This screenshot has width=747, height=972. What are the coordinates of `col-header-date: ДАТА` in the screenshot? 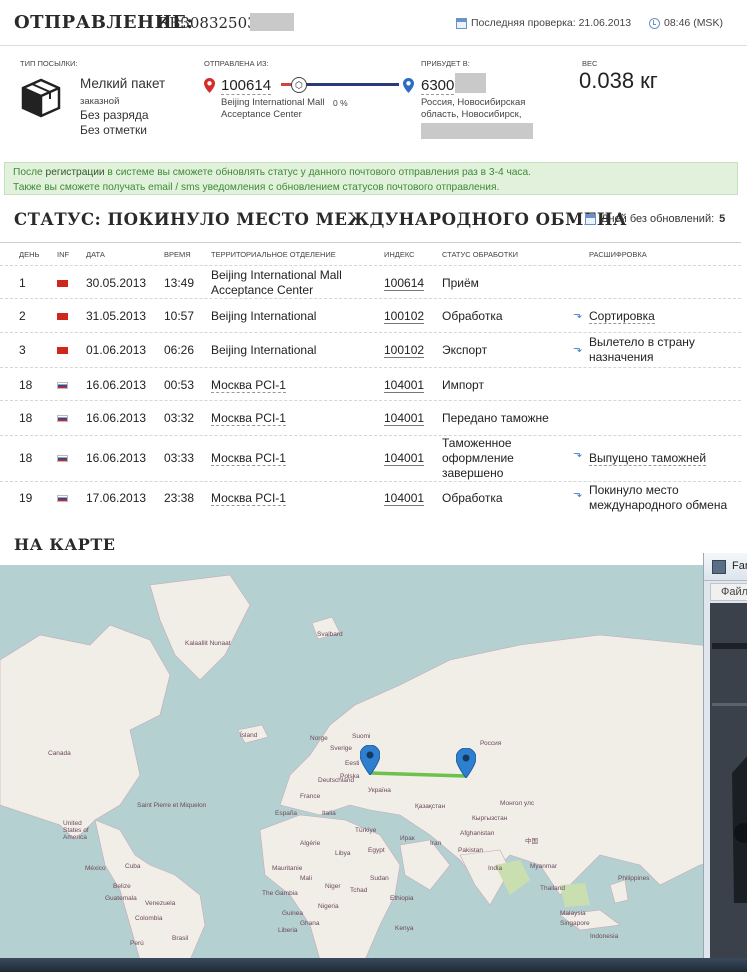 It's located at (95, 254).